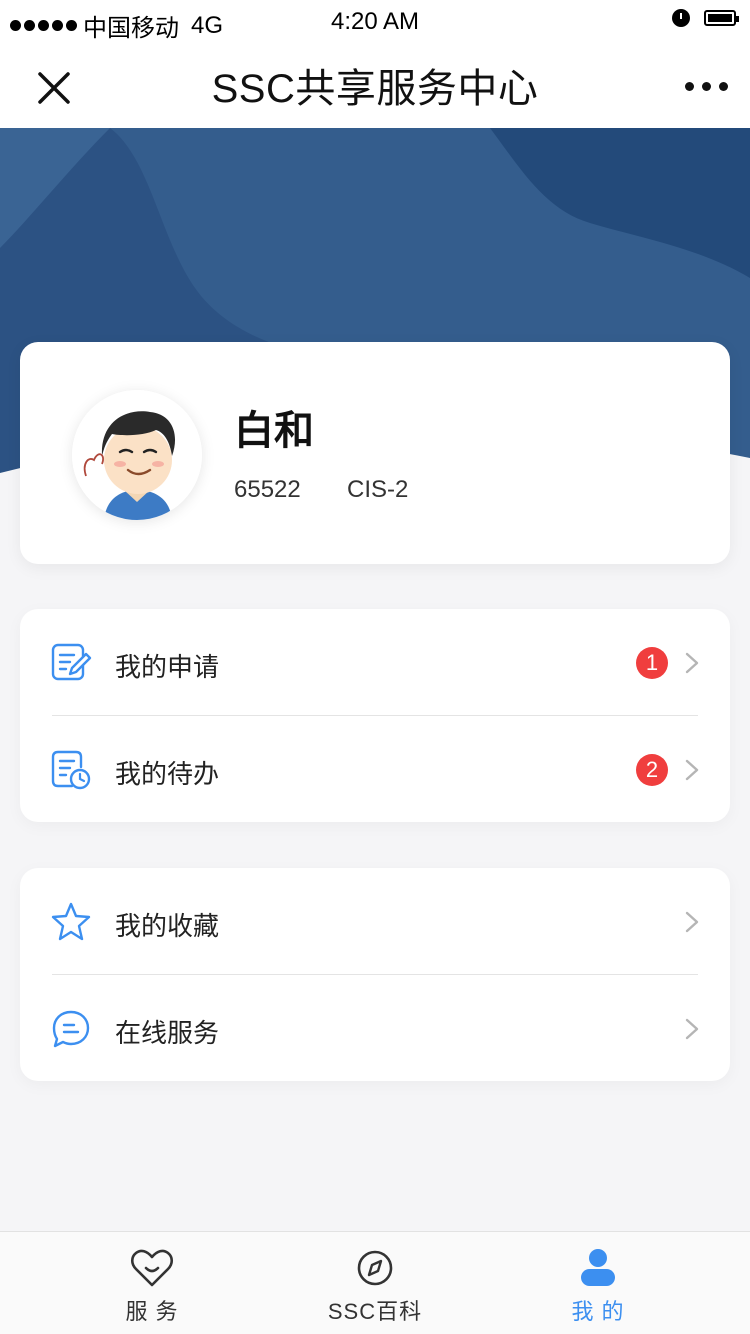 This screenshot has height=1334, width=750. What do you see at coordinates (681, 18) in the screenshot?
I see `alarm-icon` at bounding box center [681, 18].